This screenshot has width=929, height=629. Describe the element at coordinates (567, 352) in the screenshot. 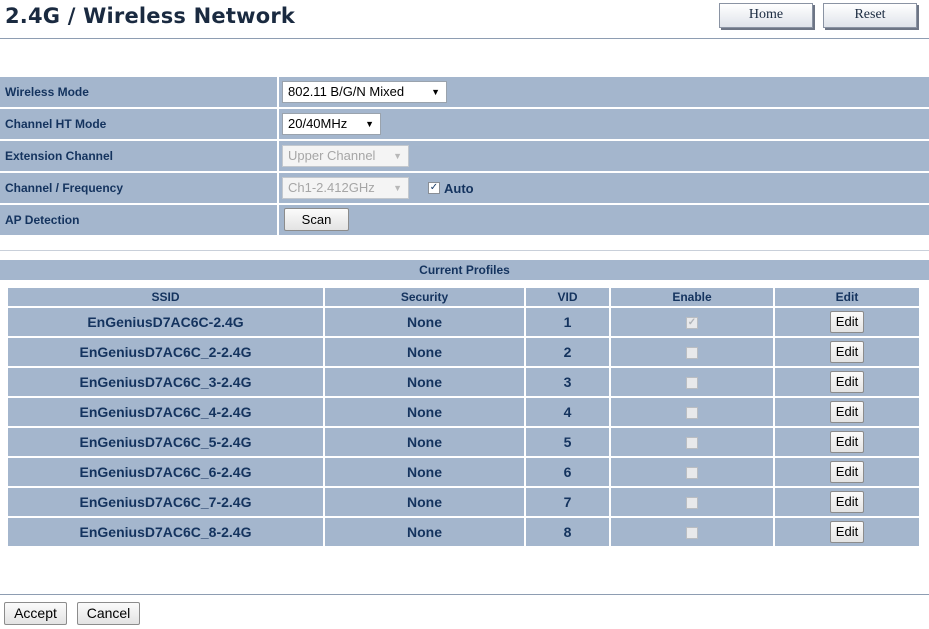

I see `profile-vid: 2` at that location.